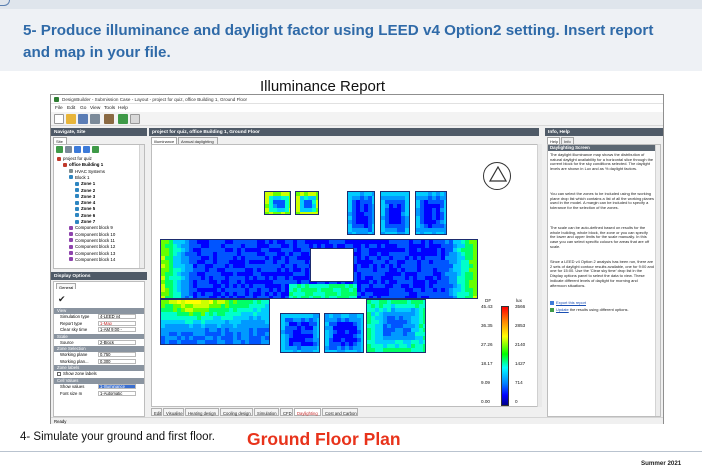 This screenshot has width=702, height=473. Describe the element at coordinates (332, 265) in the screenshot. I see `core-room` at that location.